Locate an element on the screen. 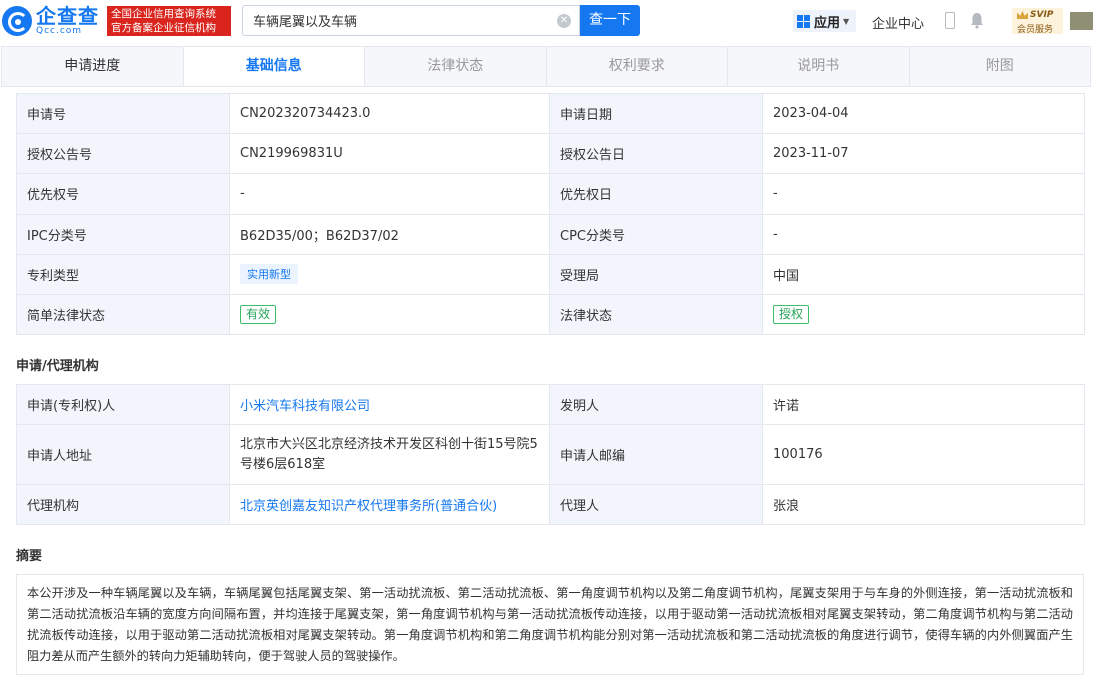 This screenshot has width=1093, height=694. label-publication-no: 授权公告号 is located at coordinates (123, 154).